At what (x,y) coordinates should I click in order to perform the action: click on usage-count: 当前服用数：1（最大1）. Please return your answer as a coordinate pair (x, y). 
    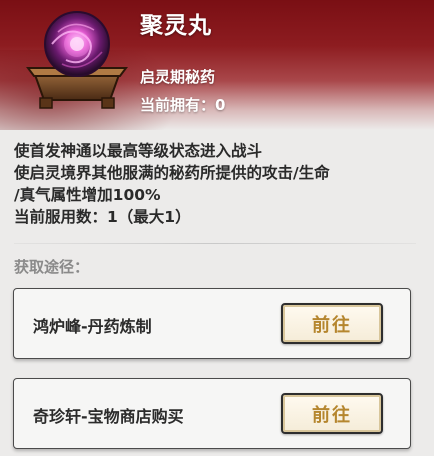
    Looking at the image, I should click on (102, 217).